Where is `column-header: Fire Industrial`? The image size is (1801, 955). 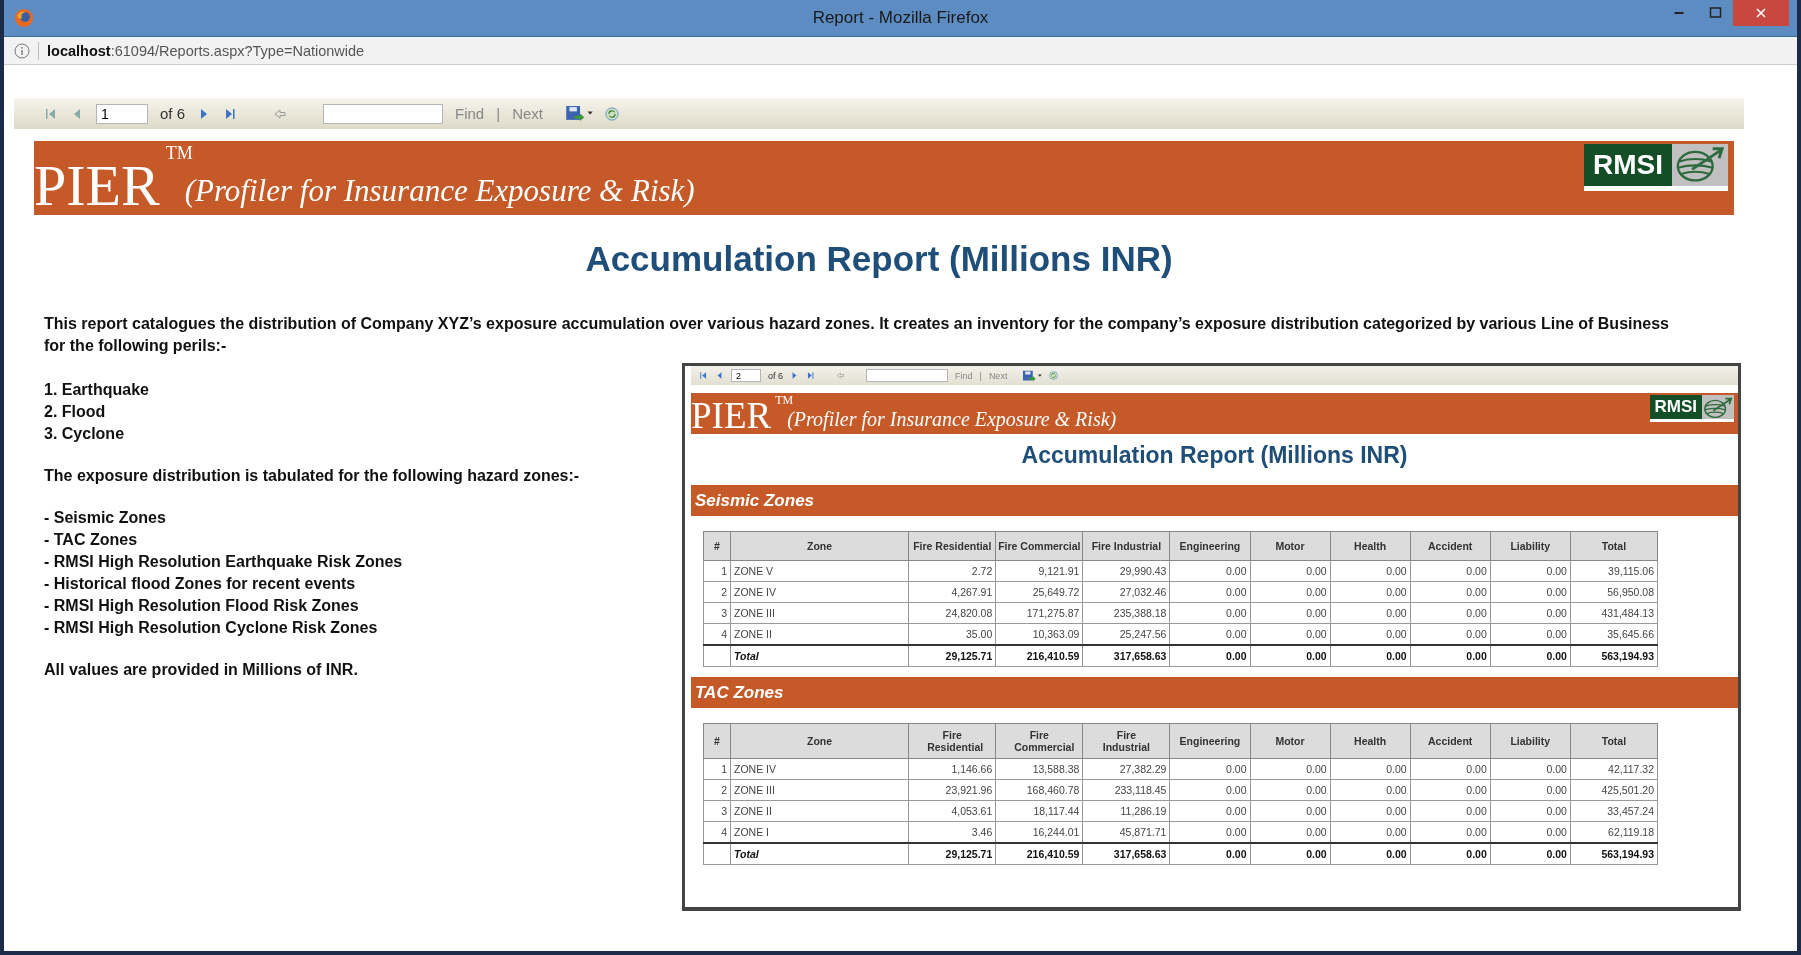 column-header: Fire Industrial is located at coordinates (1126, 741).